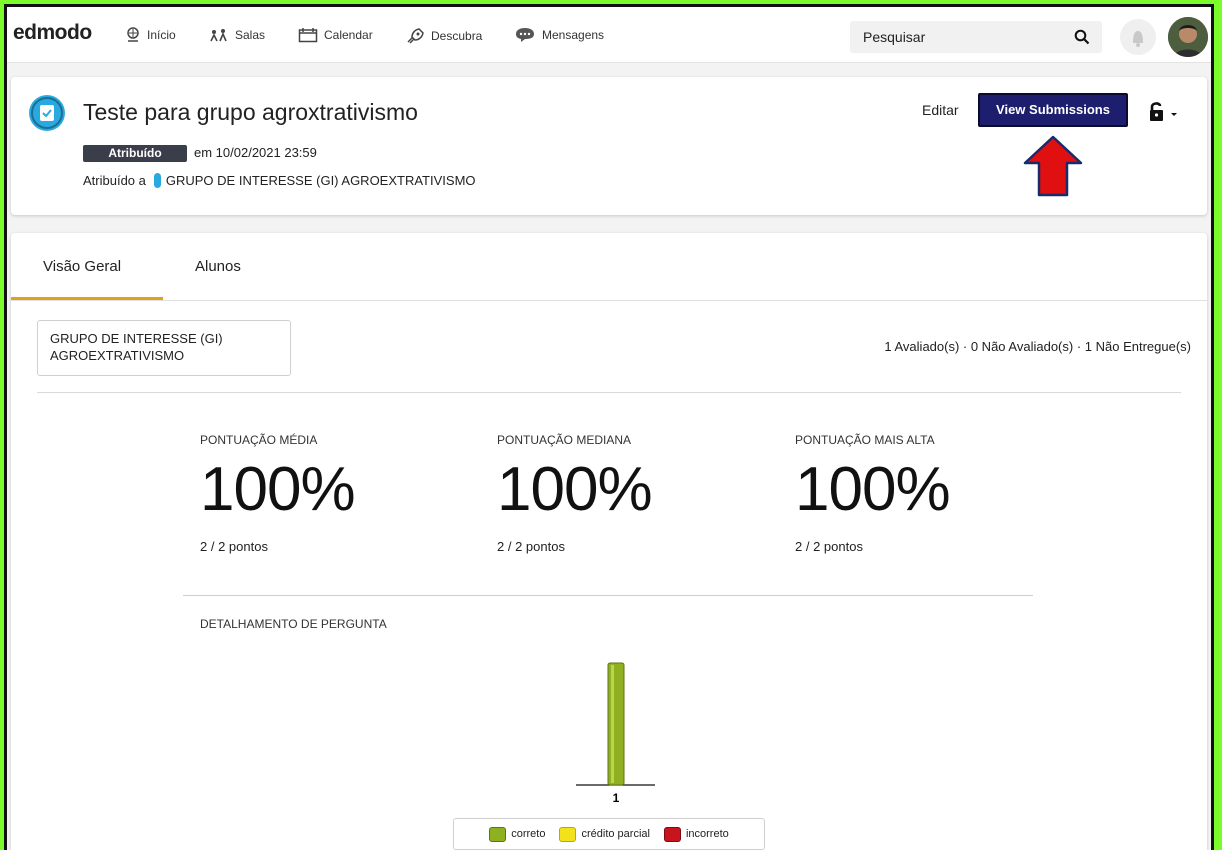  I want to click on notifications-button, so click(1138, 37).